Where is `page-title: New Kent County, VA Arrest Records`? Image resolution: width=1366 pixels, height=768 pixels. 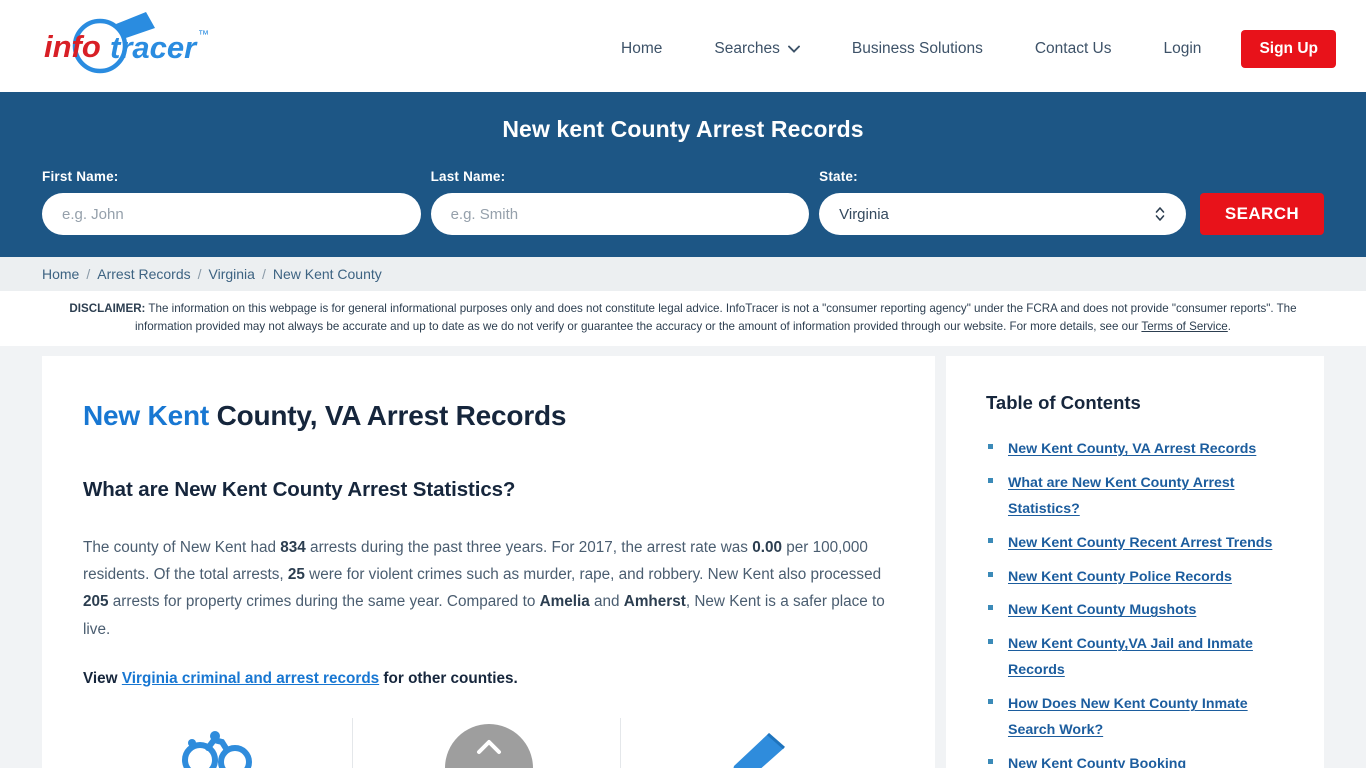 page-title: New Kent County, VA Arrest Records is located at coordinates (486, 416).